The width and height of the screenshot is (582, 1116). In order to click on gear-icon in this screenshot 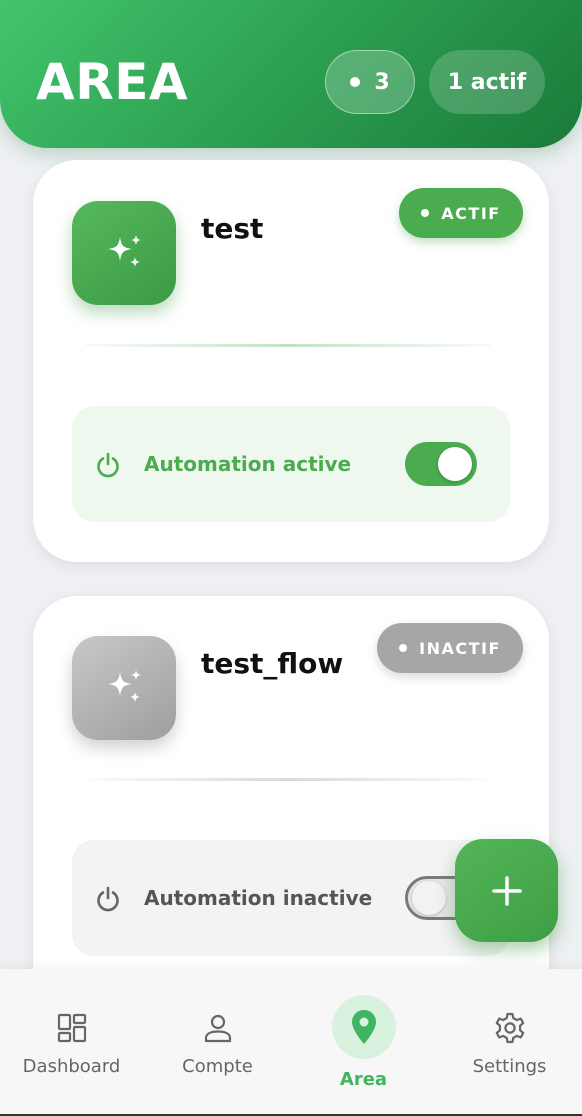, I will do `click(509, 1028)`.